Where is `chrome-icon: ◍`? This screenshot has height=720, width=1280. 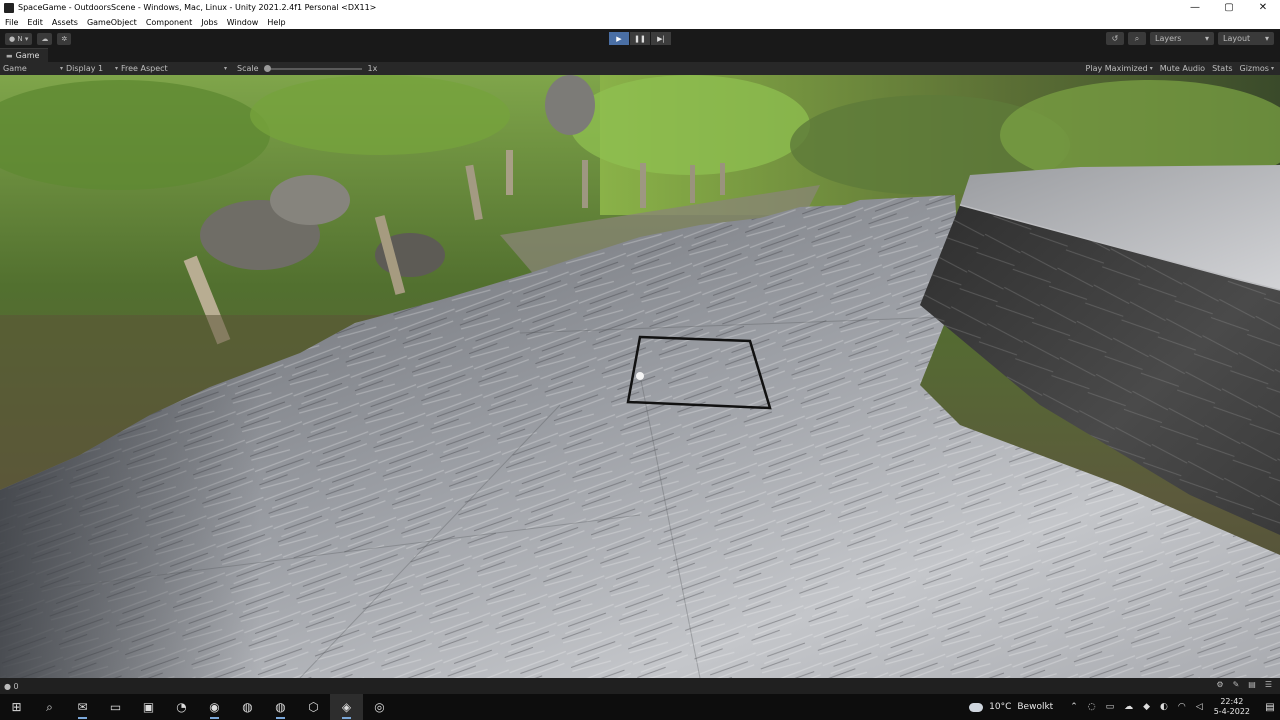 chrome-icon: ◍ is located at coordinates (247, 707).